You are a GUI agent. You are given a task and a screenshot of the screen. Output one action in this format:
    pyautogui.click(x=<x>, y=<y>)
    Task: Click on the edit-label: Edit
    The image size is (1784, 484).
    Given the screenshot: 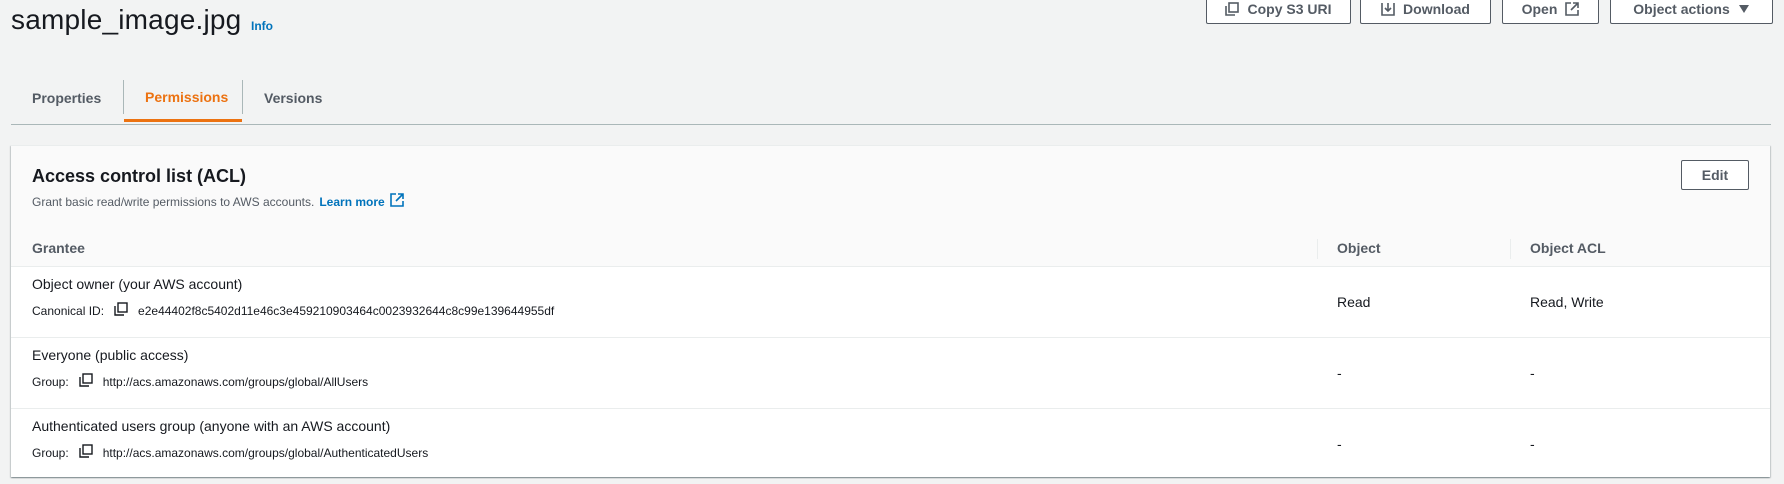 What is the action you would take?
    pyautogui.click(x=1715, y=175)
    